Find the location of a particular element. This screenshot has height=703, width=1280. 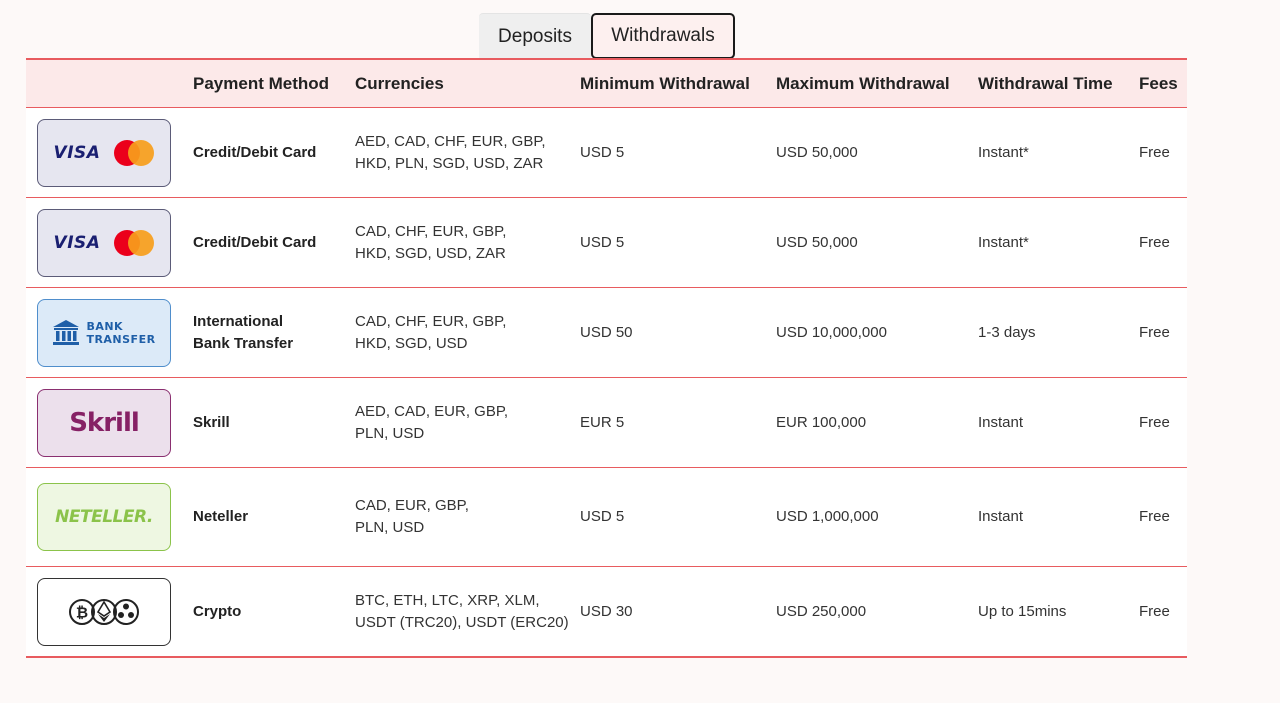

tab-withdrawals: Withdrawals is located at coordinates (663, 36).